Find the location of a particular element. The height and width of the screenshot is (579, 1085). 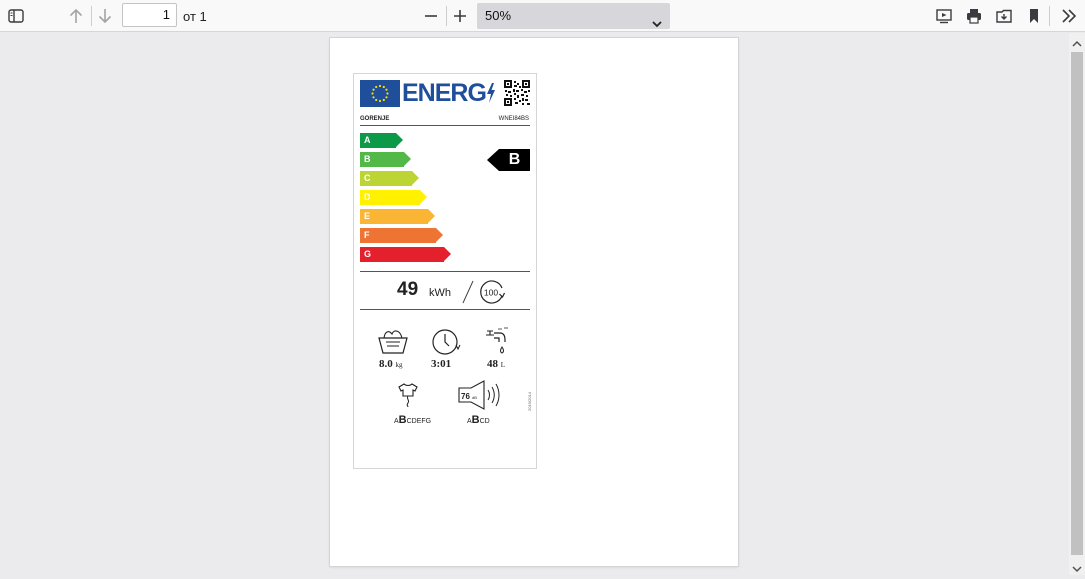

qr-code-icon is located at coordinates (517, 93).